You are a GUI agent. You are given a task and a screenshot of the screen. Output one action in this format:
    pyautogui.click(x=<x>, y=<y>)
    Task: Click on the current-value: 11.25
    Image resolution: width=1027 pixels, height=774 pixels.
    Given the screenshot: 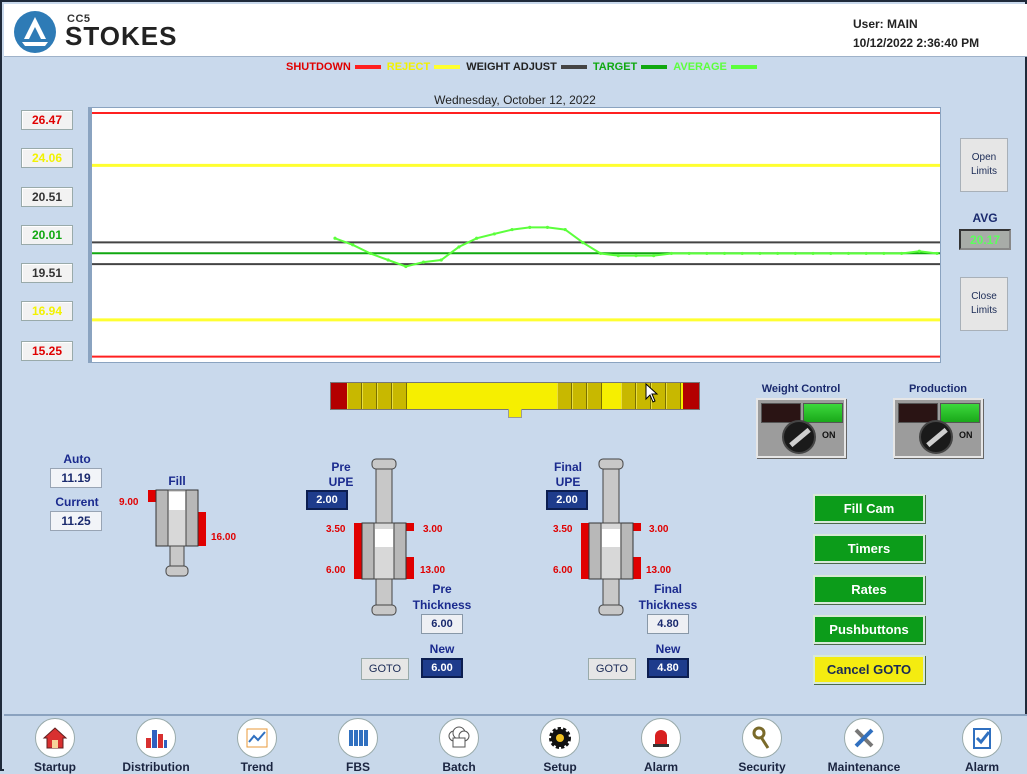 What is the action you would take?
    pyautogui.click(x=76, y=521)
    